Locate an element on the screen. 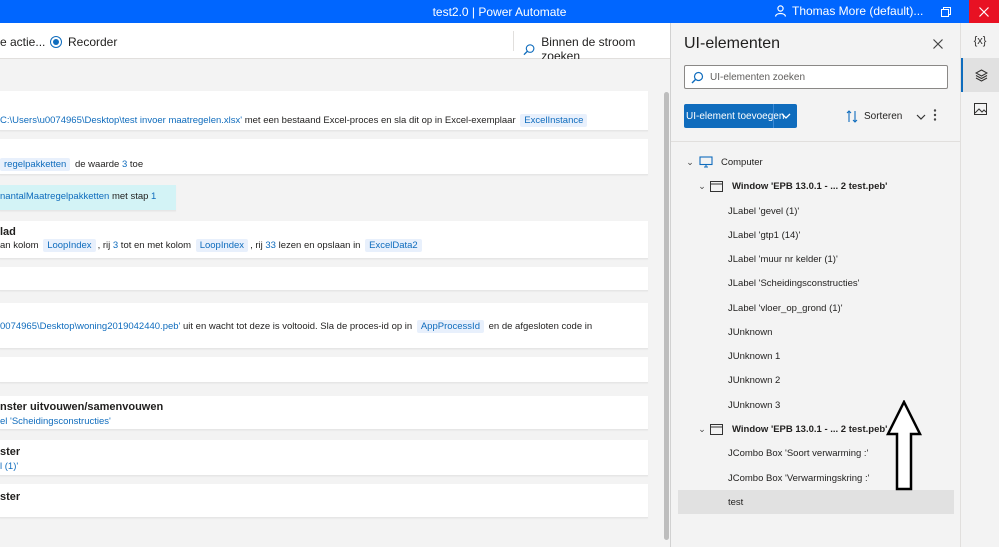 Image resolution: width=999 pixels, height=547 pixels. ui-element-link: el 'Scheidingsconstructies' is located at coordinates (55, 421).